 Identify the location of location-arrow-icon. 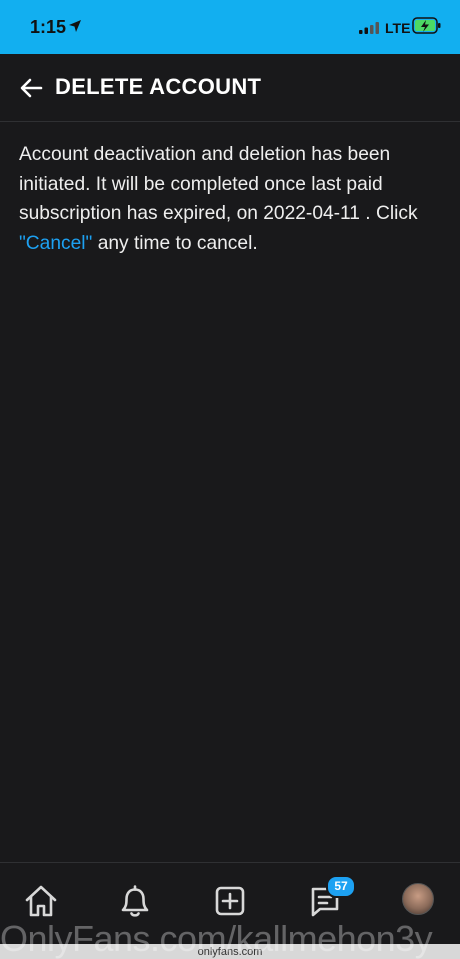
(75, 28).